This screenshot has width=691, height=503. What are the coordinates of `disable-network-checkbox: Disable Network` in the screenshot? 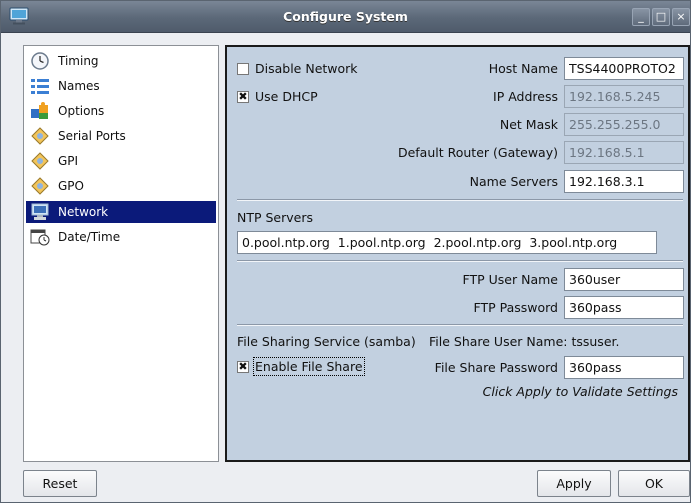 It's located at (297, 68).